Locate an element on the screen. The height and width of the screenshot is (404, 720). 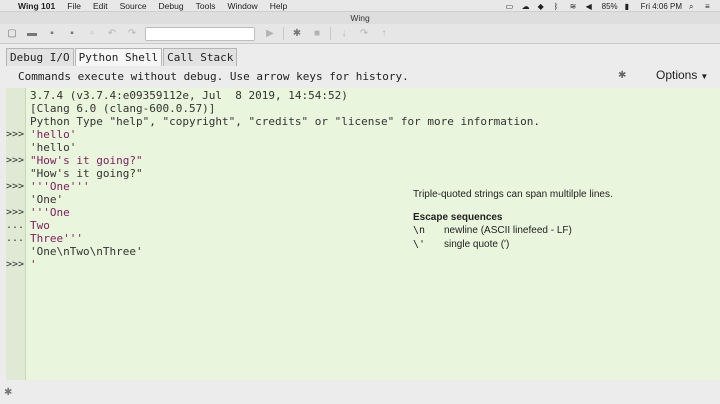
redo-icon: ↷ is located at coordinates (132, 33).